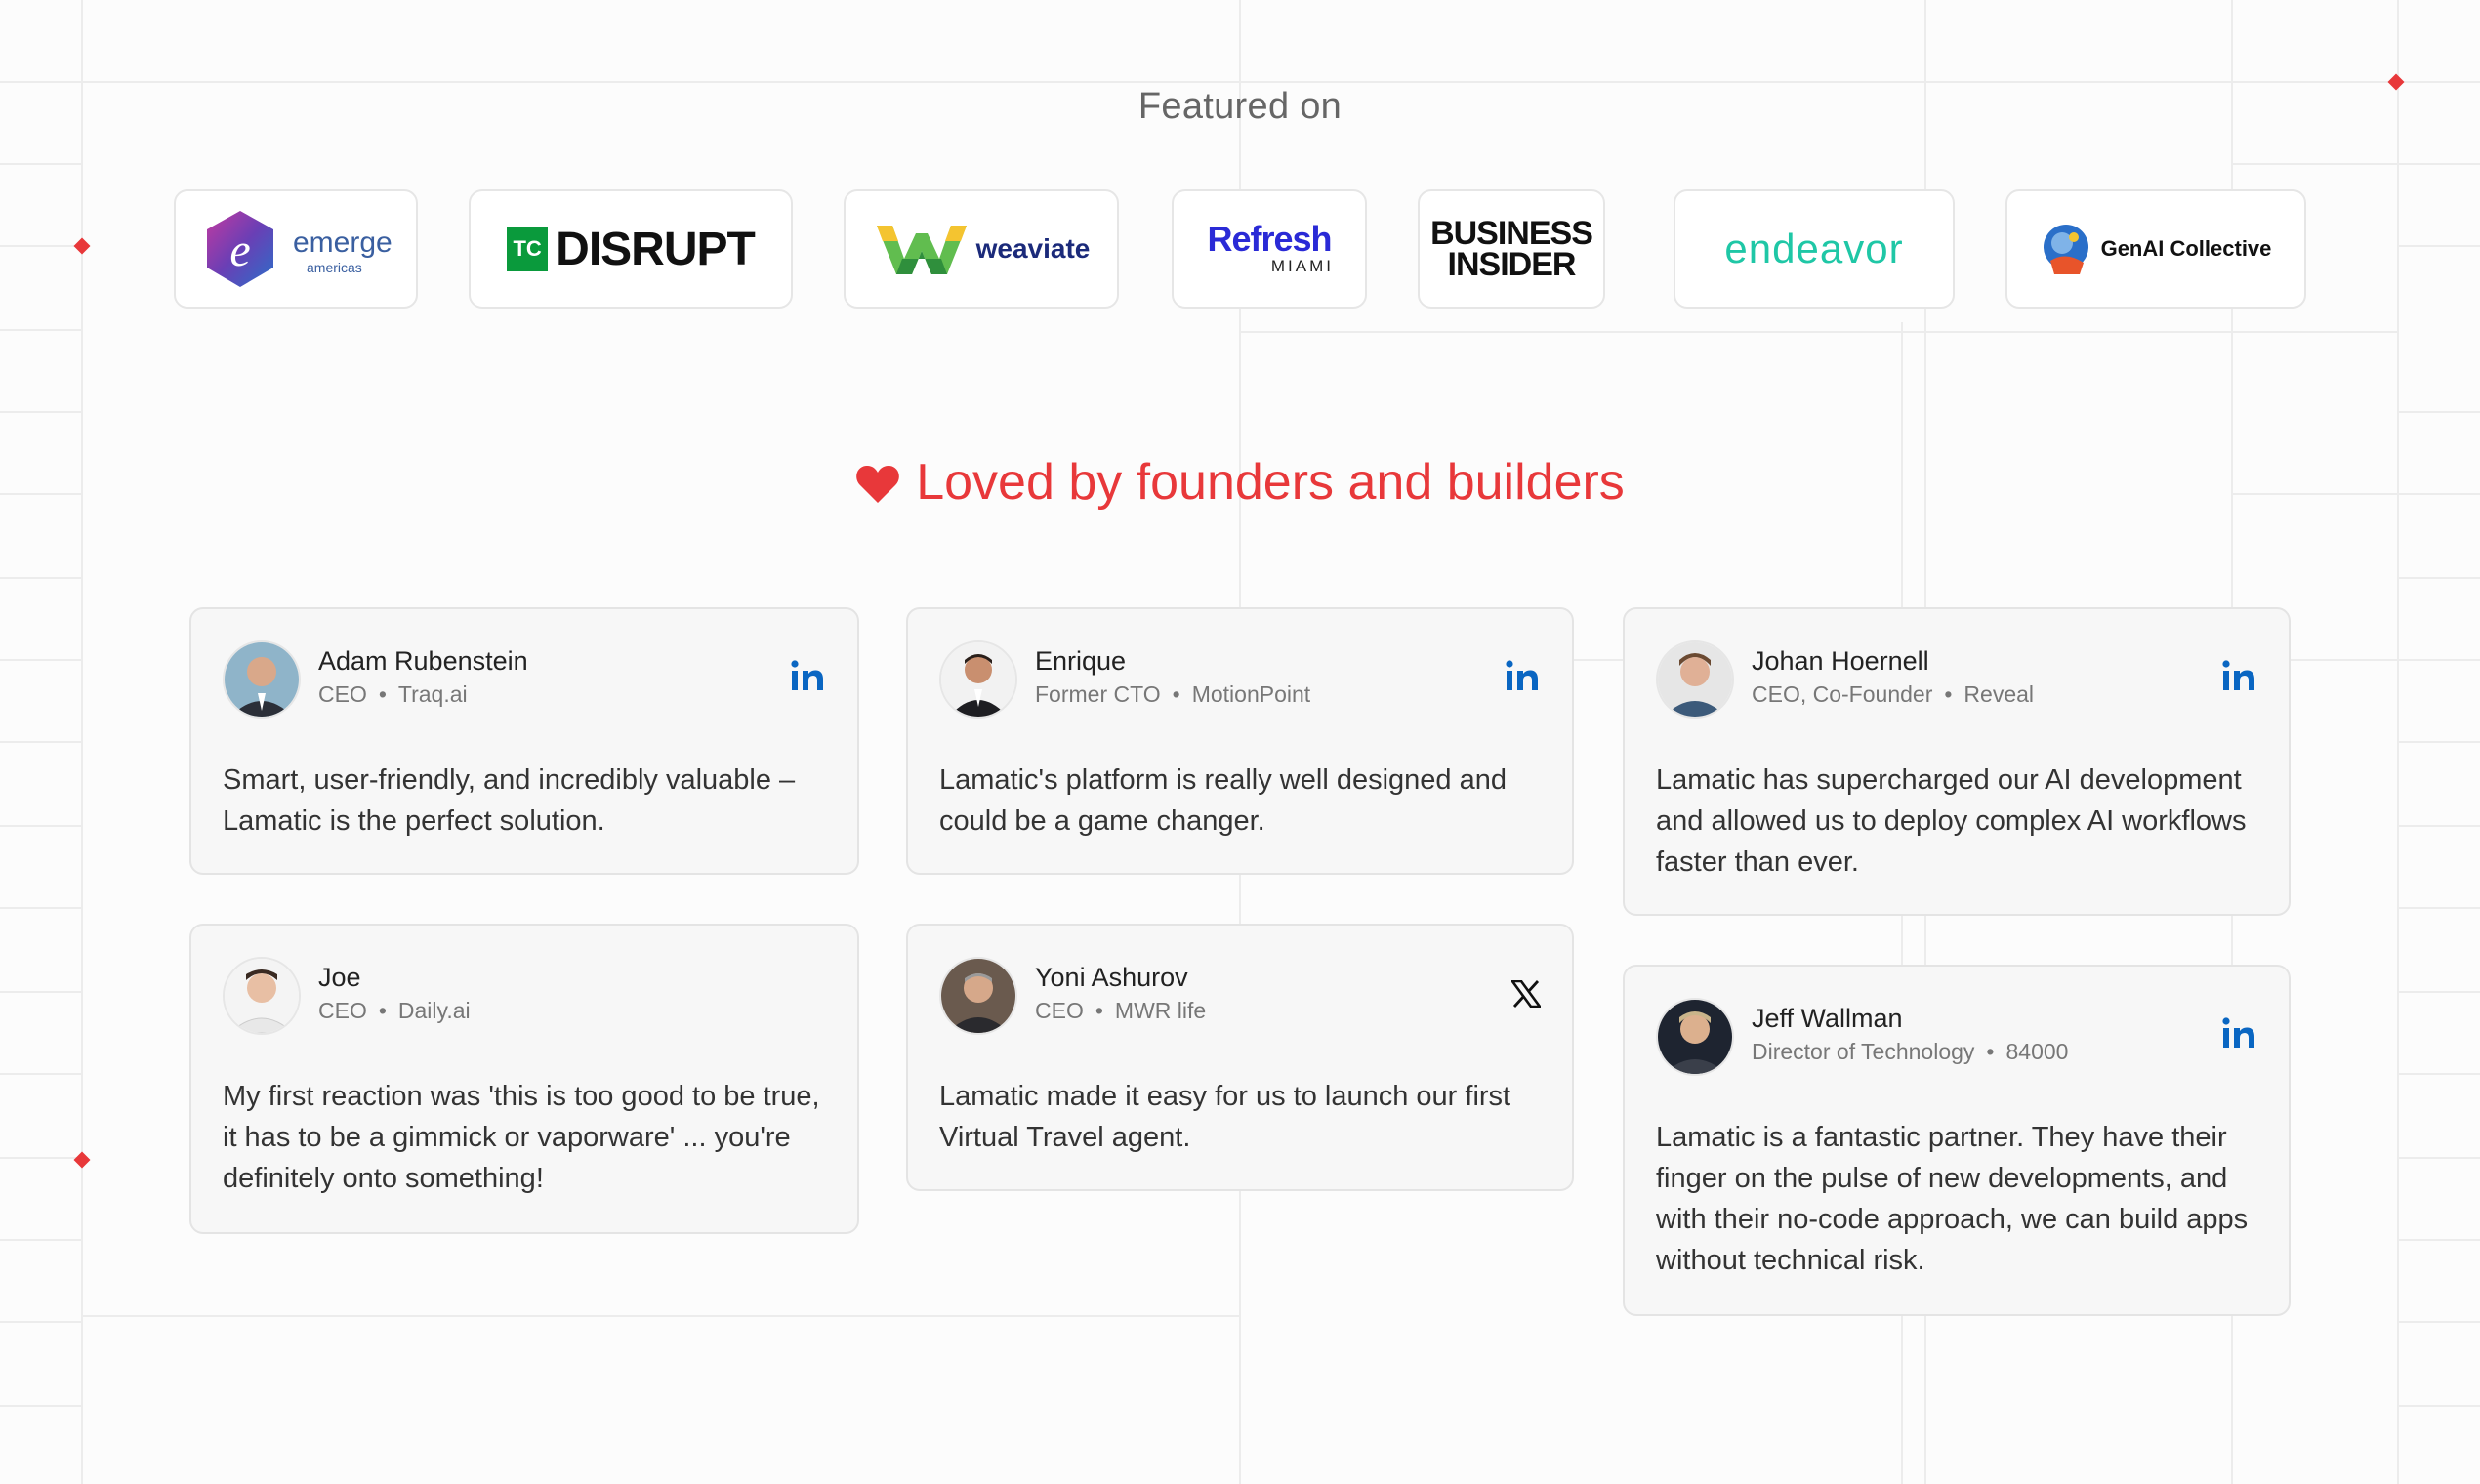 The width and height of the screenshot is (2480, 1484). I want to click on business-label: BUSINESS, so click(1512, 234).